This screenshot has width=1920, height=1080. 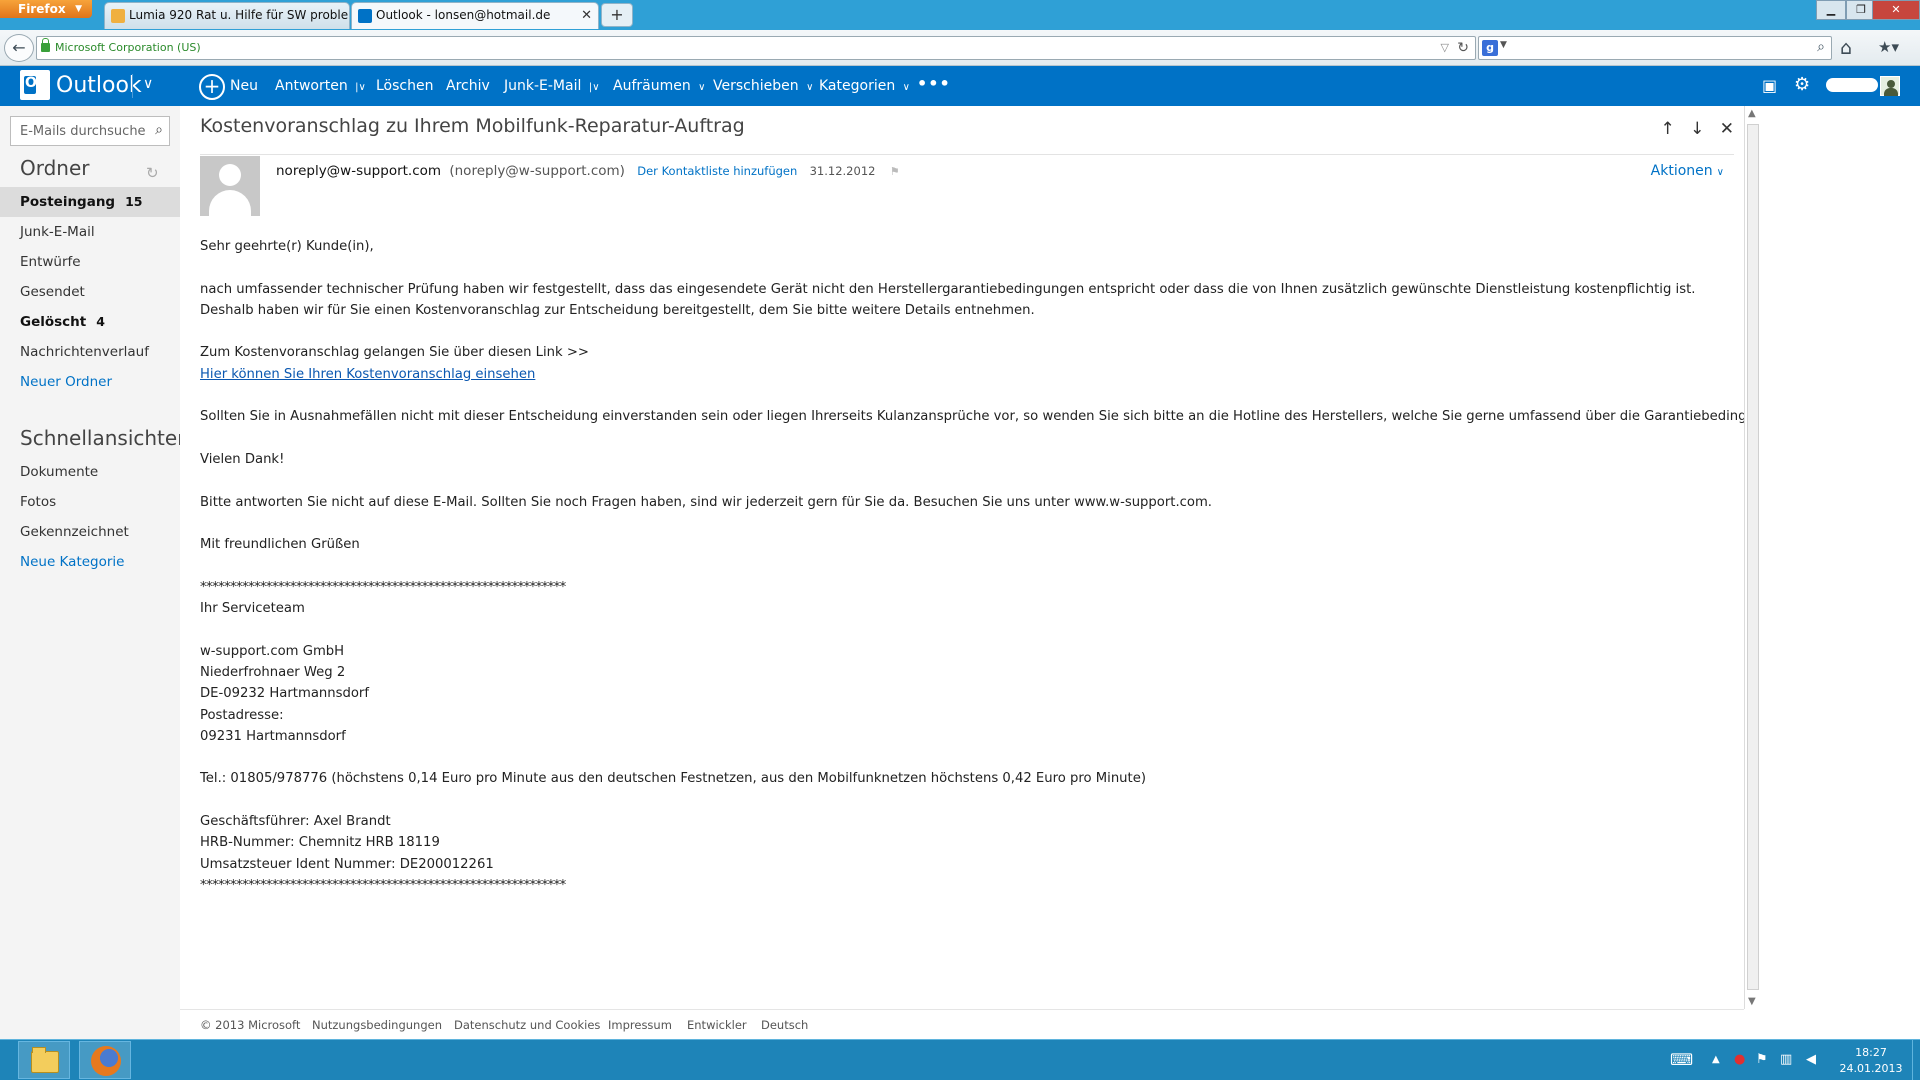 I want to click on scroll-up-icon: ▲, so click(x=1752, y=113).